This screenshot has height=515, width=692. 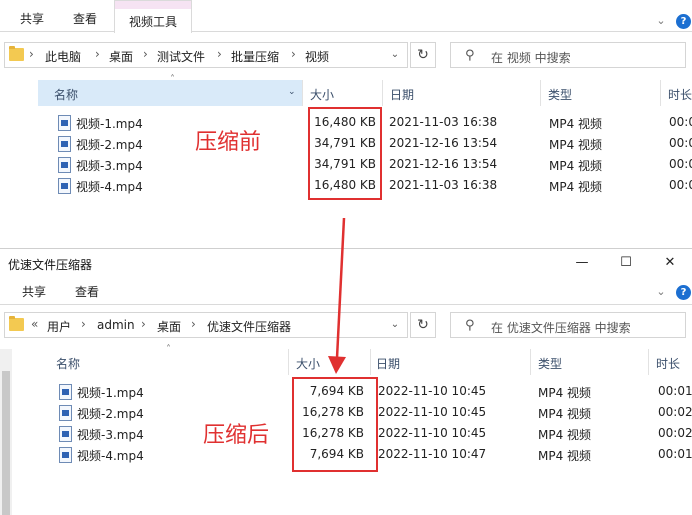 What do you see at coordinates (470, 325) in the screenshot?
I see `search-icon: ⚲` at bounding box center [470, 325].